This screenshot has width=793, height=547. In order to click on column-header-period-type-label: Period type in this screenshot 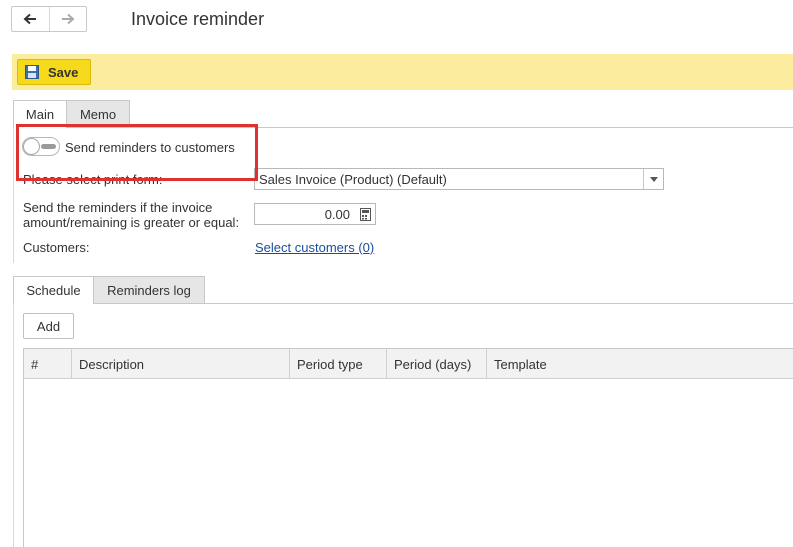, I will do `click(330, 364)`.